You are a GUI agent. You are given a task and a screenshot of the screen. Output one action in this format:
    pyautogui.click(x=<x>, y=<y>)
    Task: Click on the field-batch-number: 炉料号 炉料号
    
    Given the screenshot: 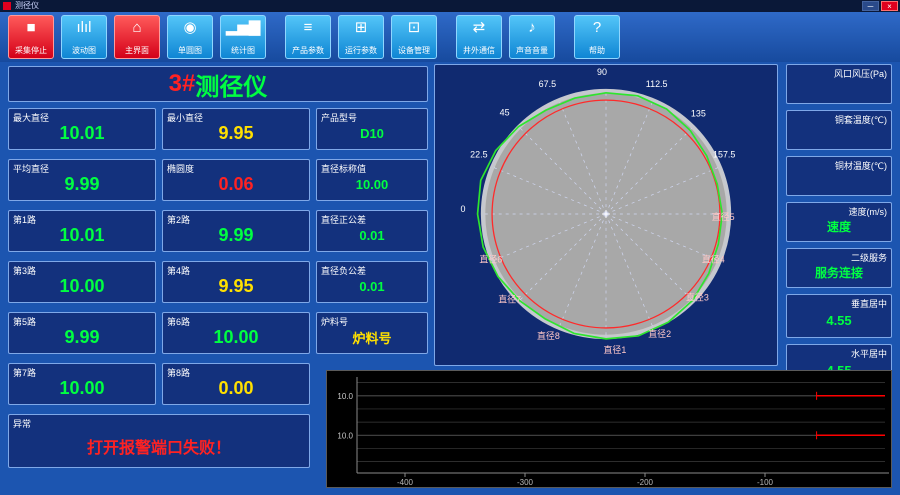 What is the action you would take?
    pyautogui.click(x=372, y=333)
    